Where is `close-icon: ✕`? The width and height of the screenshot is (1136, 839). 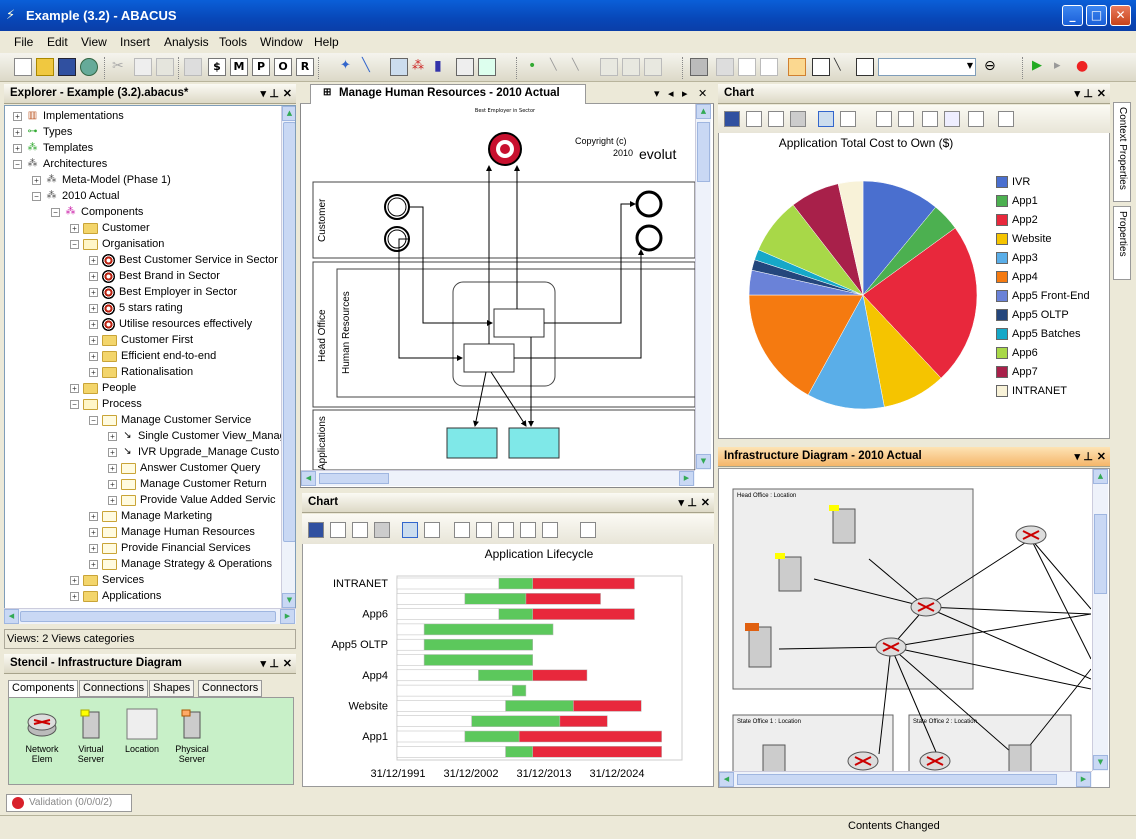
close-icon: ✕ is located at coordinates (705, 502).